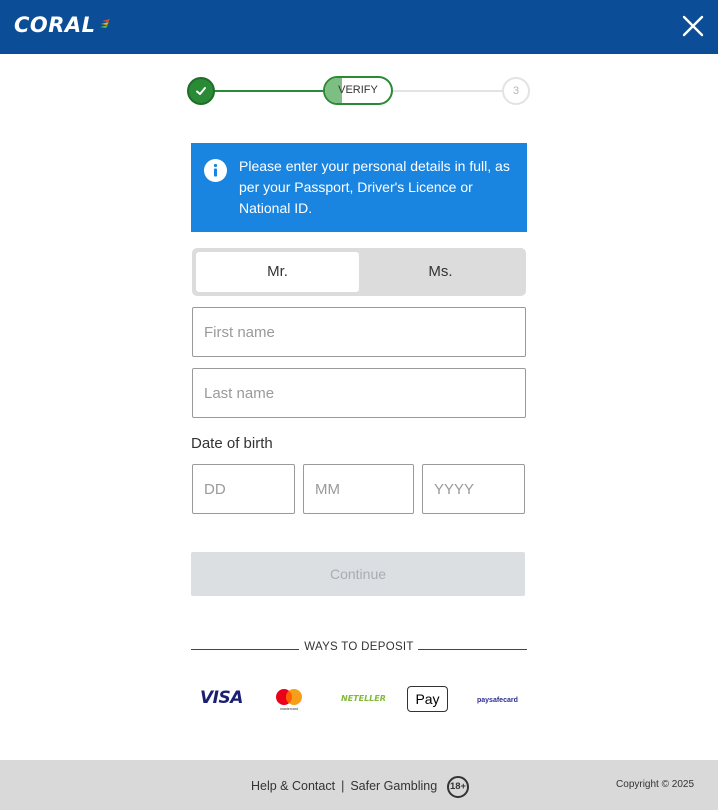 The height and width of the screenshot is (810, 718). I want to click on logo-flag-icon, so click(105, 23).